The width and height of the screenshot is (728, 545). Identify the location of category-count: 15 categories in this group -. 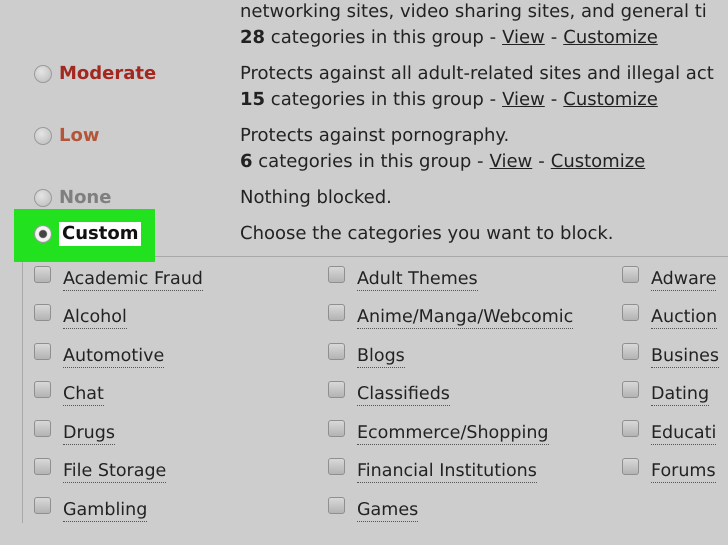
(368, 100).